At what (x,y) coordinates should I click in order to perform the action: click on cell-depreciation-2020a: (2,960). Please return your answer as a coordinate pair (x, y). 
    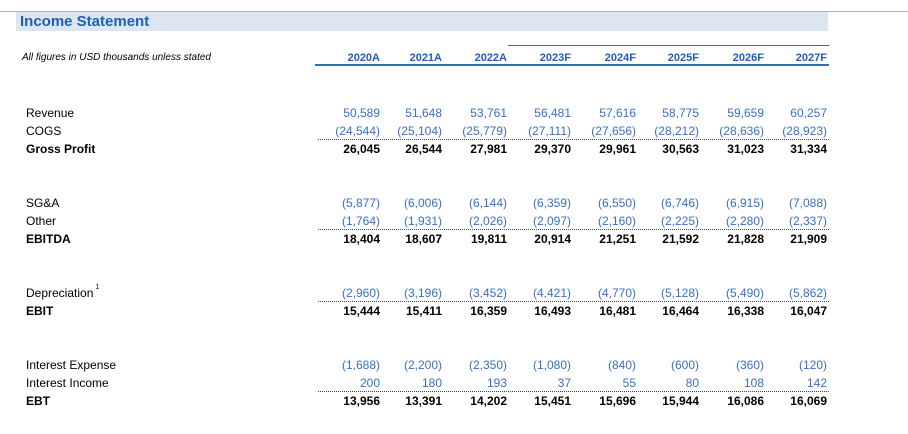
    Looking at the image, I should click on (350, 293).